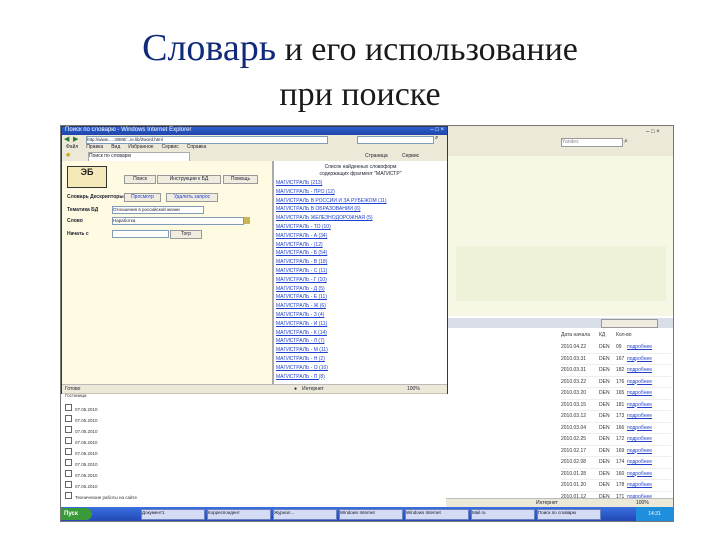 The height and width of the screenshot is (540, 720). What do you see at coordinates (361, 202) in the screenshot?
I see `result-link: МАГИСТРАЛЬ В РОССИИ И ЗА РУБЕЖОМ (11)` at bounding box center [361, 202].